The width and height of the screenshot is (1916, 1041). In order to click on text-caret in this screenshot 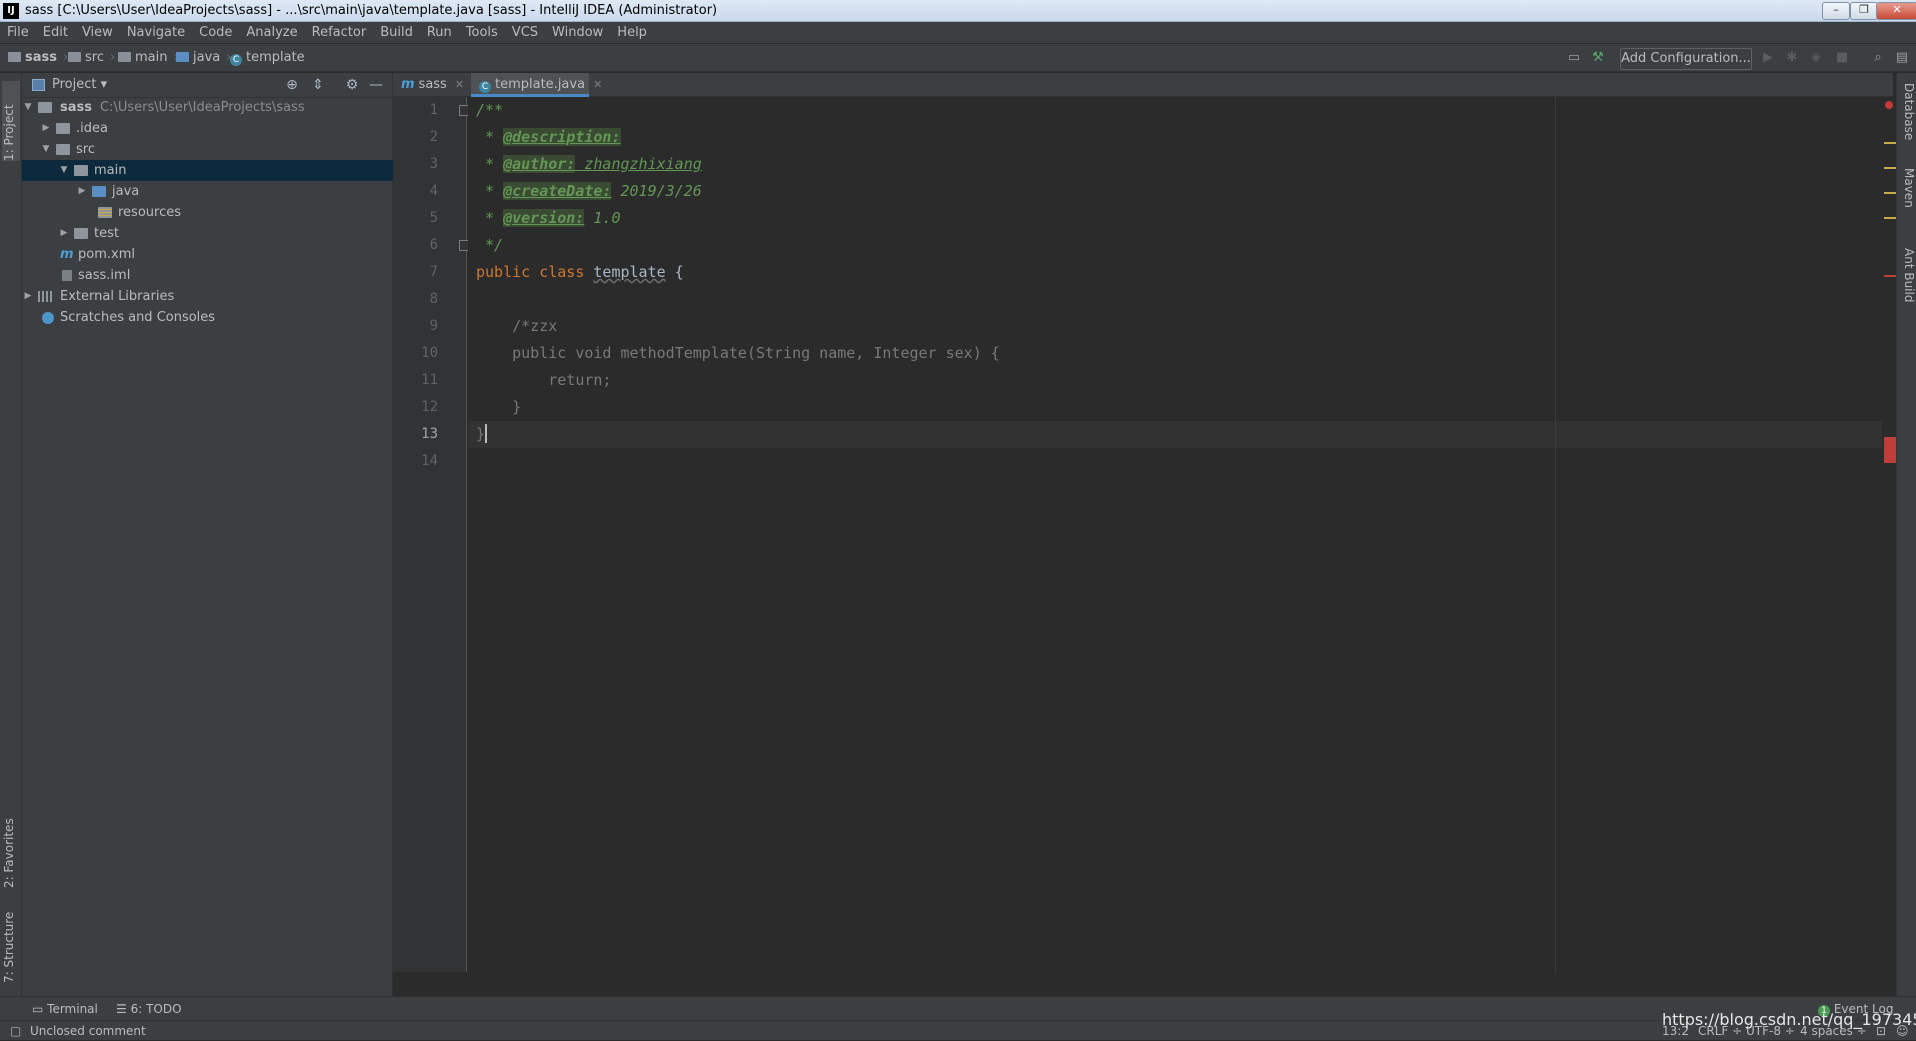, I will do `click(486, 433)`.